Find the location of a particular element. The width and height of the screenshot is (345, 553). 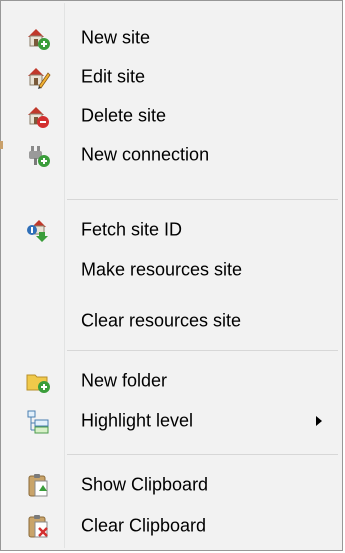

edit-site-icon is located at coordinates (38, 77).